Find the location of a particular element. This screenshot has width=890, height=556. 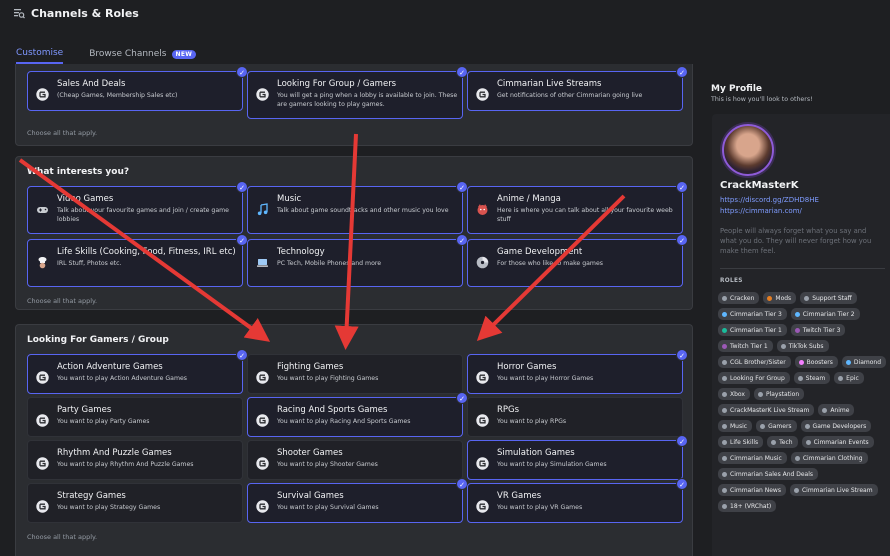

page-title: Channels & Roles is located at coordinates (85, 13).